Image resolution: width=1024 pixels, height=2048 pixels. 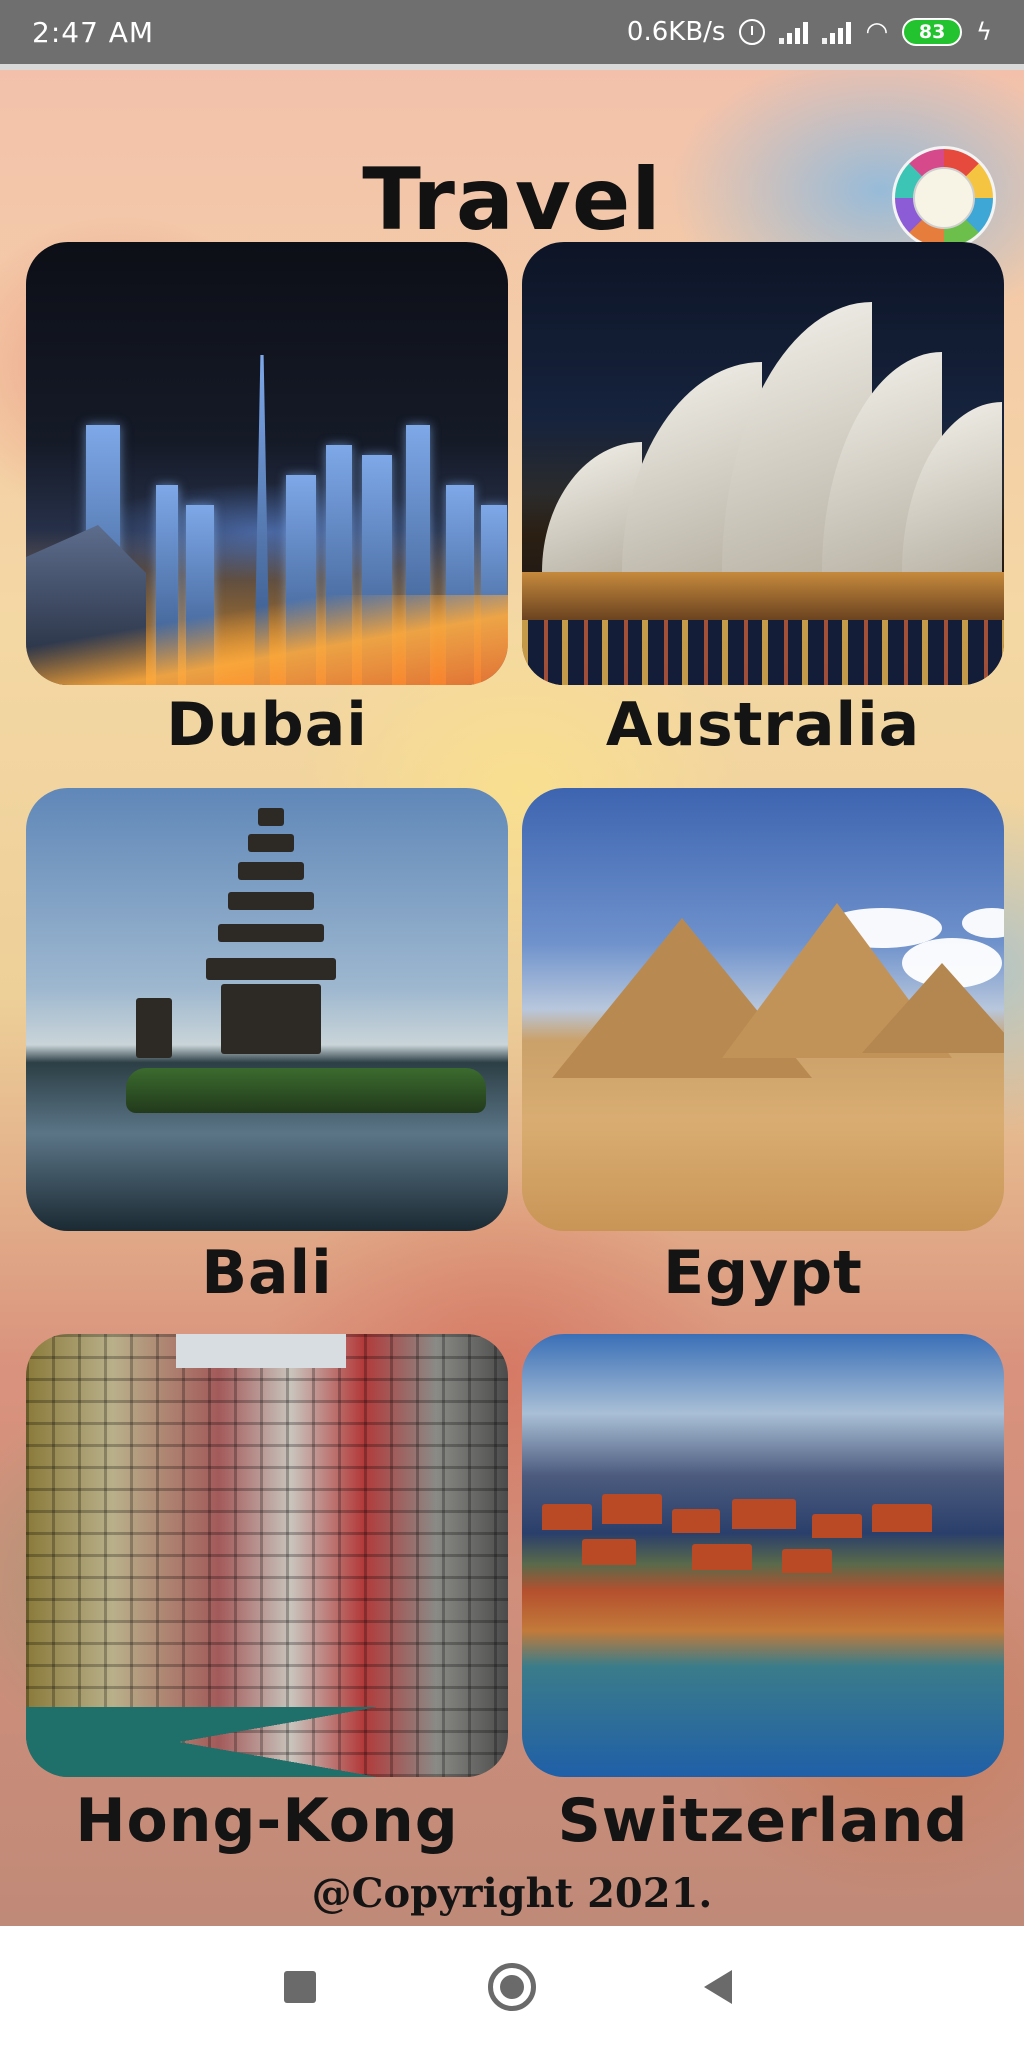 What do you see at coordinates (267, 1821) in the screenshot?
I see `destination-label-hong-kong: Hong-Kong` at bounding box center [267, 1821].